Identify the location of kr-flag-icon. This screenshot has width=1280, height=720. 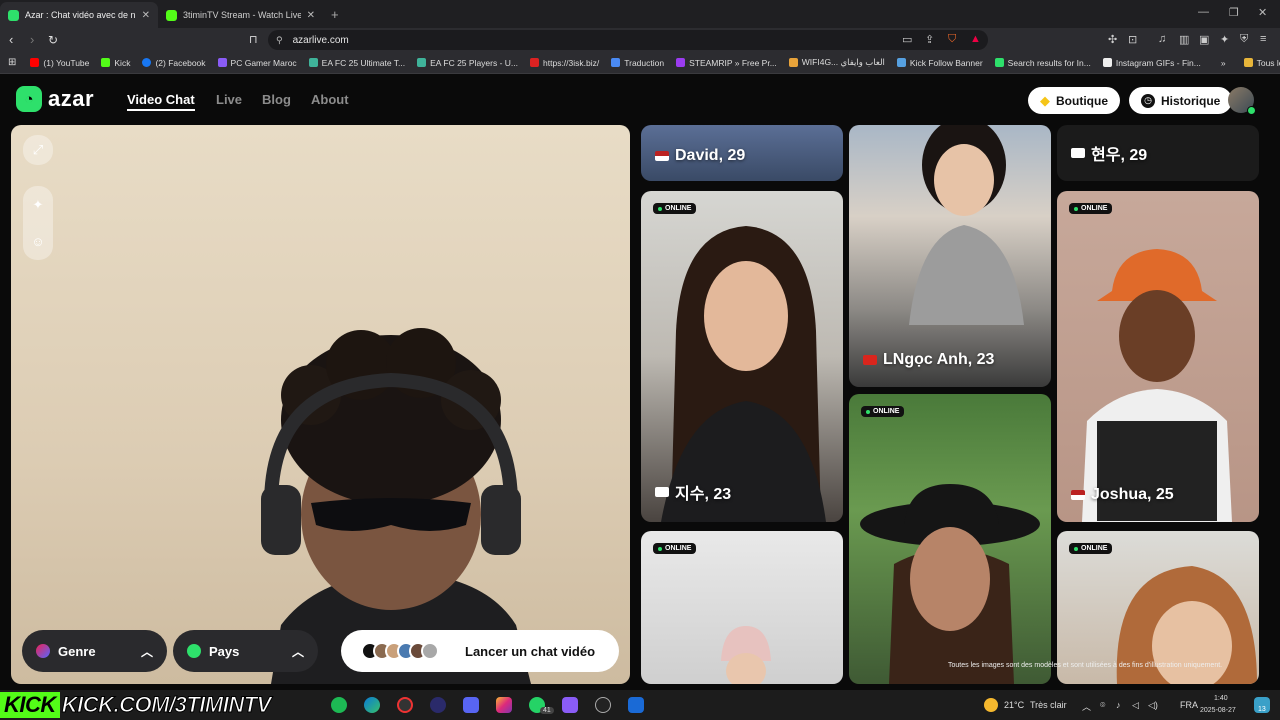
(662, 492).